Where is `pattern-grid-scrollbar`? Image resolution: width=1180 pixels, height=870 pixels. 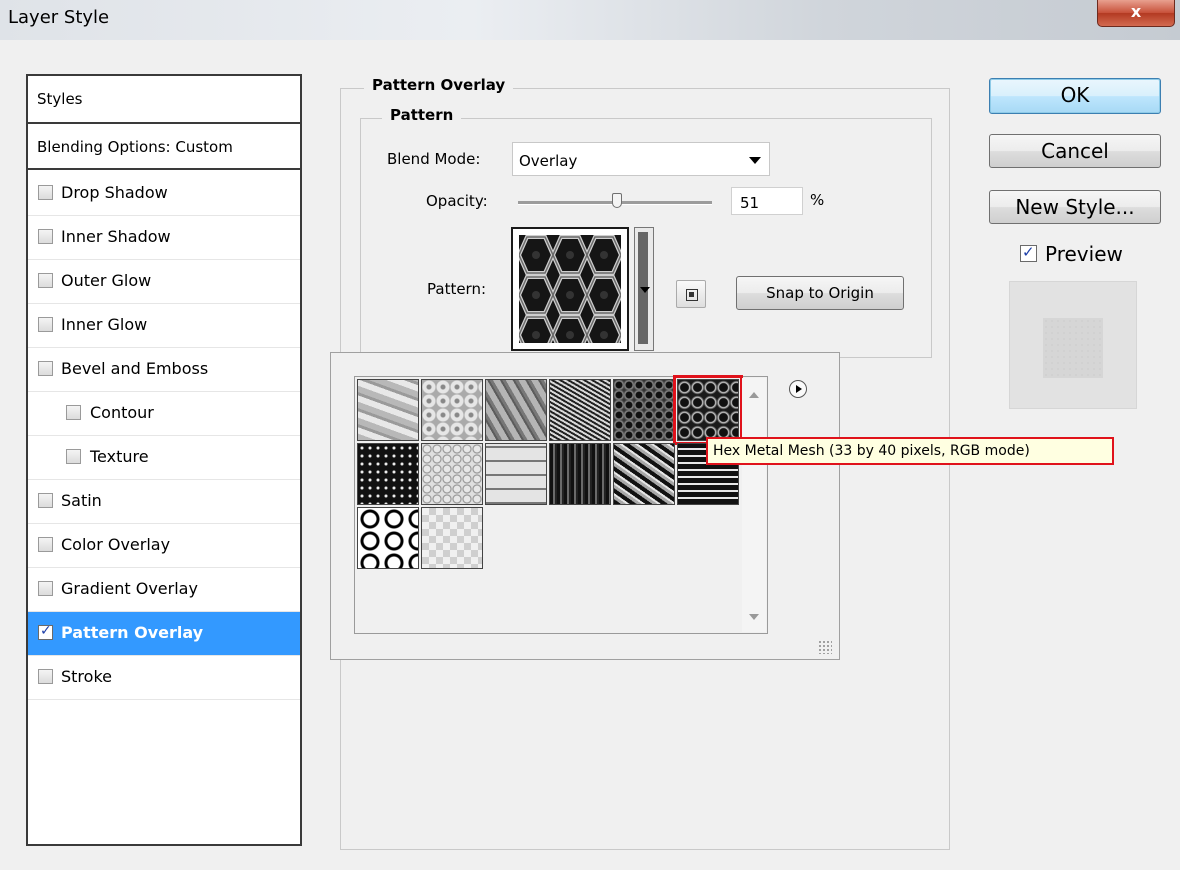 pattern-grid-scrollbar is located at coordinates (754, 505).